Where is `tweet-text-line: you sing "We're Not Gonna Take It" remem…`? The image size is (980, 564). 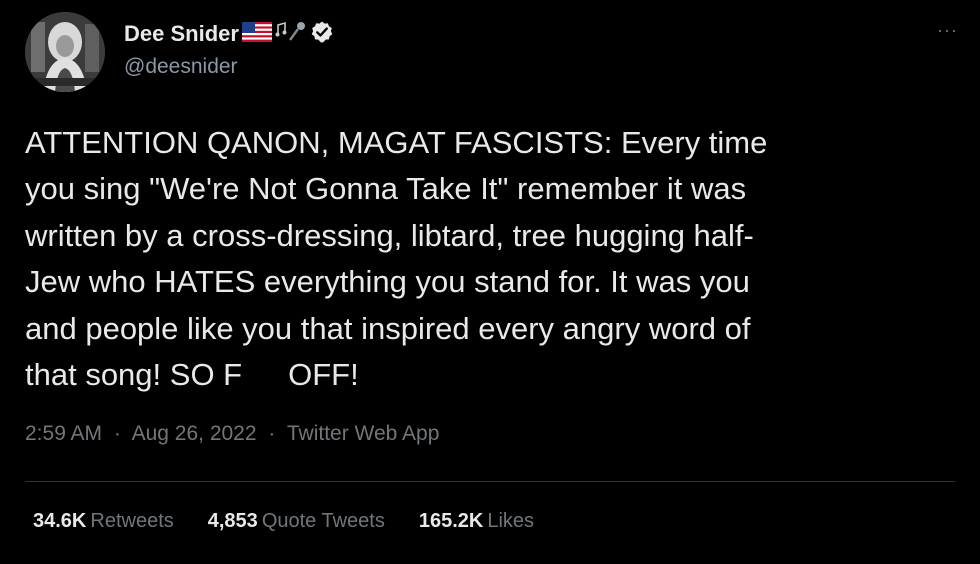
tweet-text-line: you sing "We're Not Gonna Take It" remem… is located at coordinates (386, 189).